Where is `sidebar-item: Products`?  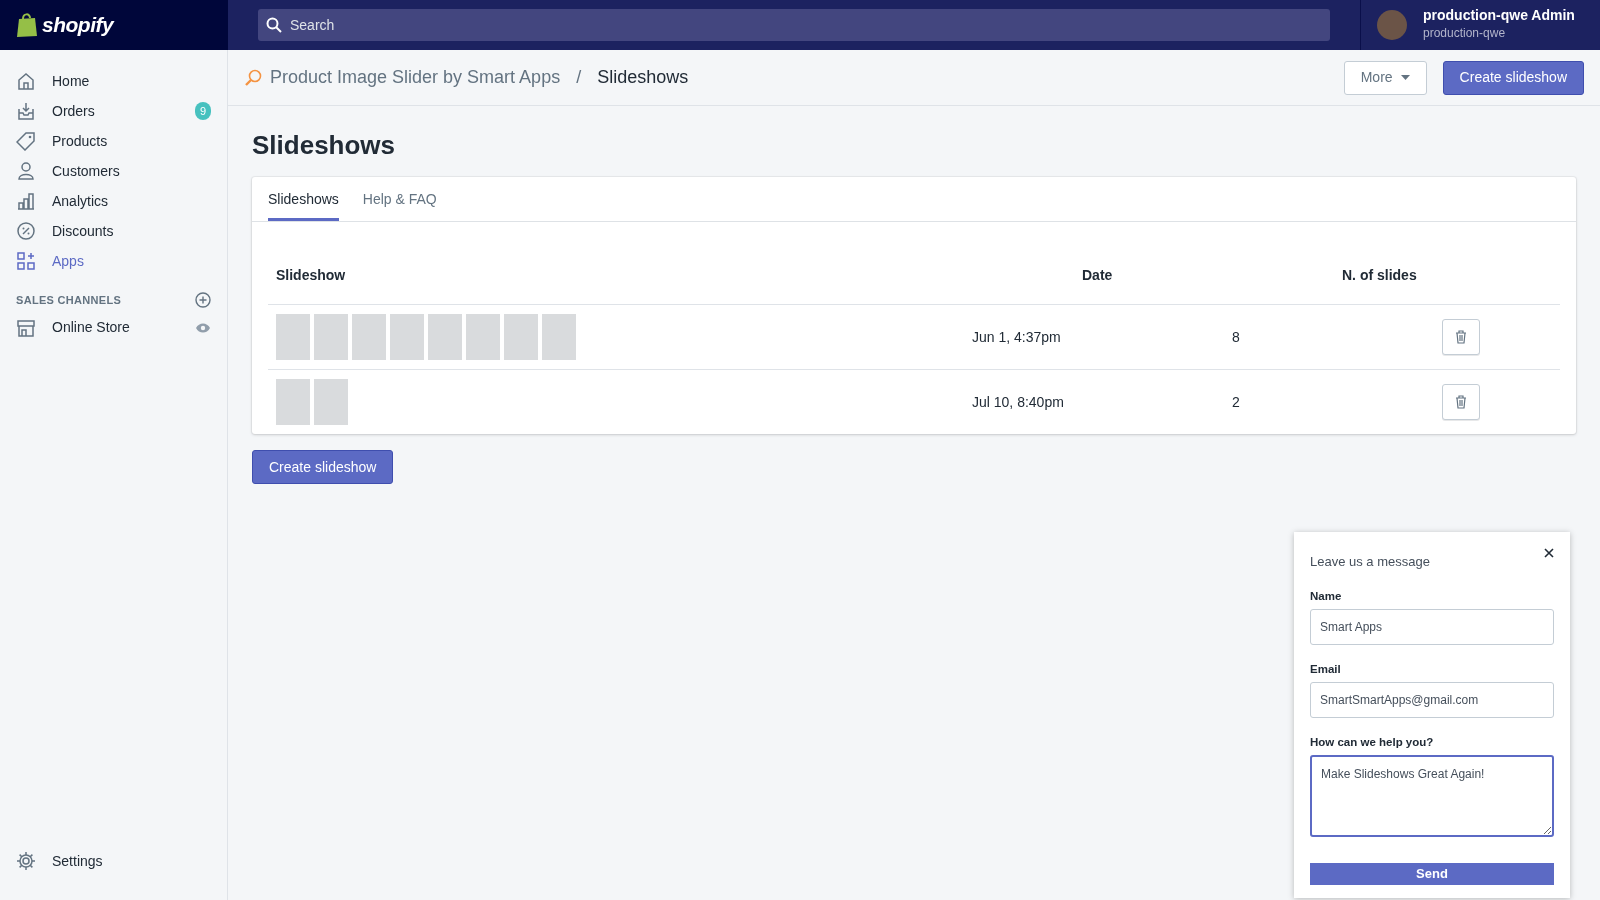 sidebar-item: Products is located at coordinates (113, 141).